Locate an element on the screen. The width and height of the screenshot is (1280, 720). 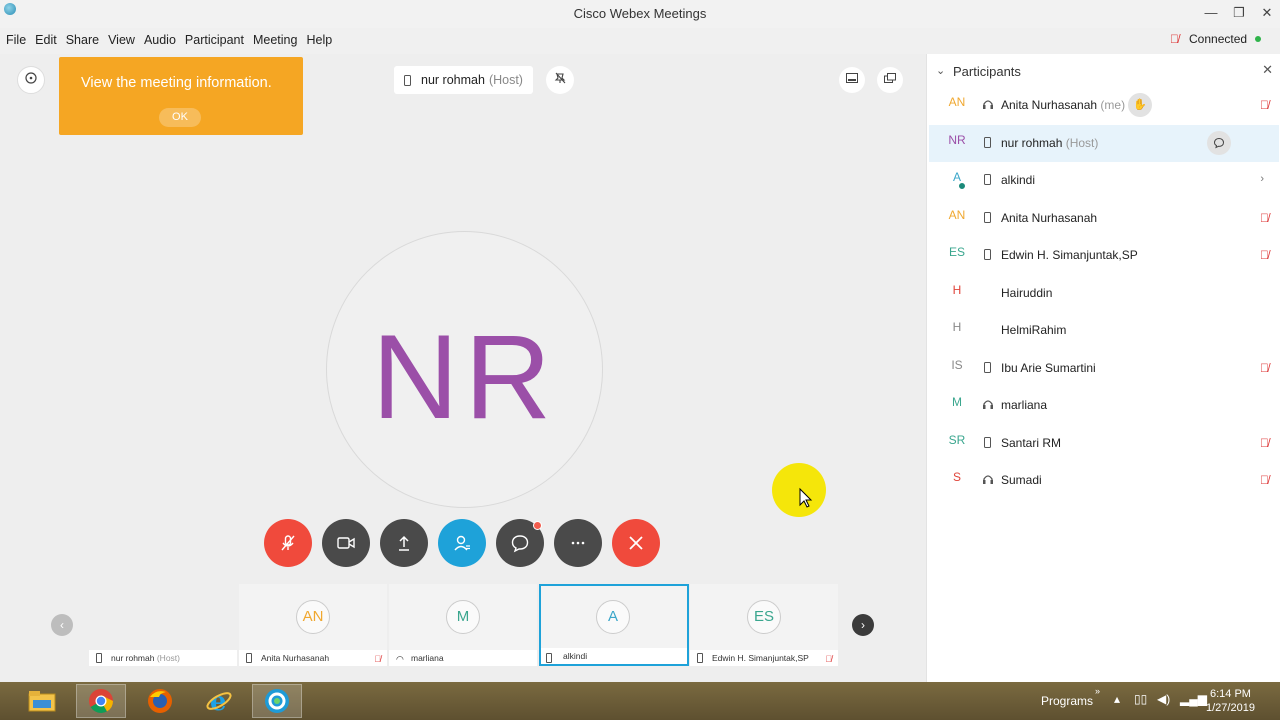
network-icon: ▯▯ is located at coordinates (1140, 699).